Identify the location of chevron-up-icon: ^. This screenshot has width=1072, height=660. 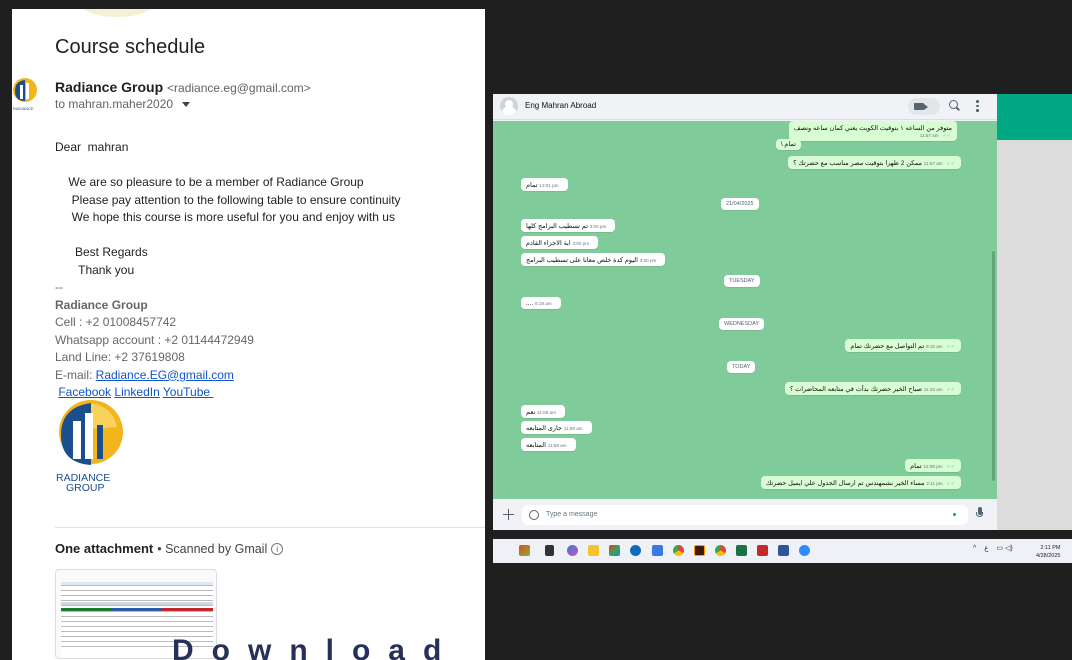
(974, 548).